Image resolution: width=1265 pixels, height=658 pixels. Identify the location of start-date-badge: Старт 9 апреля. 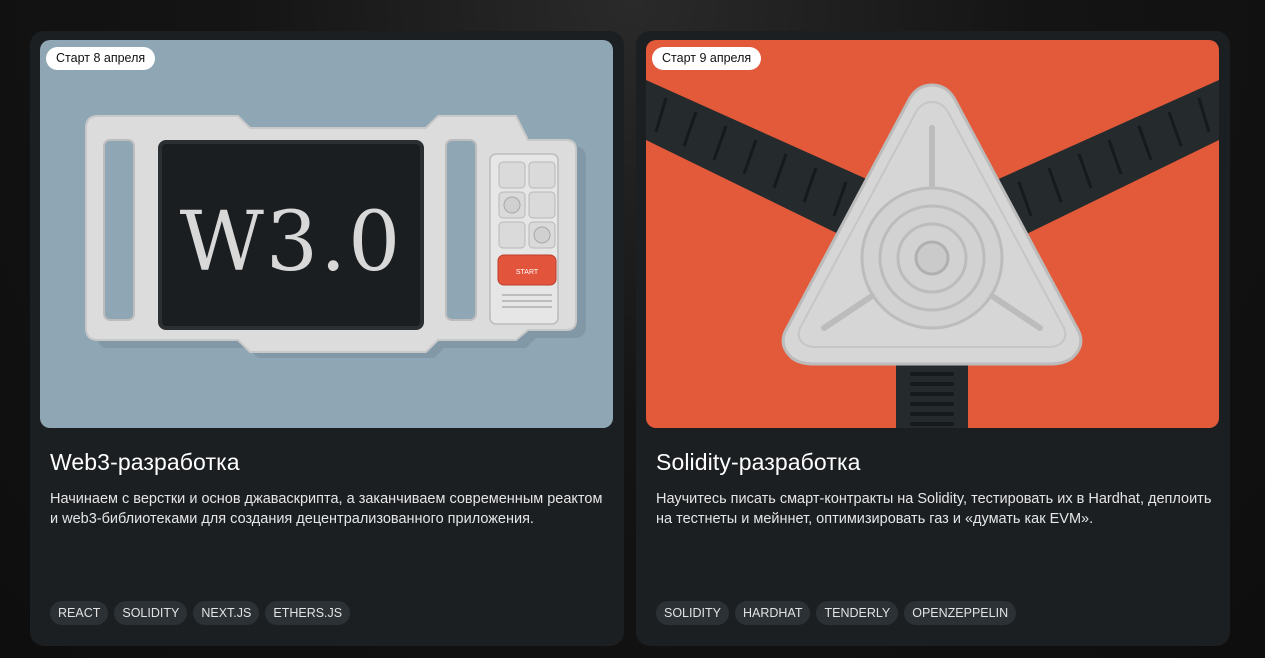
(707, 58).